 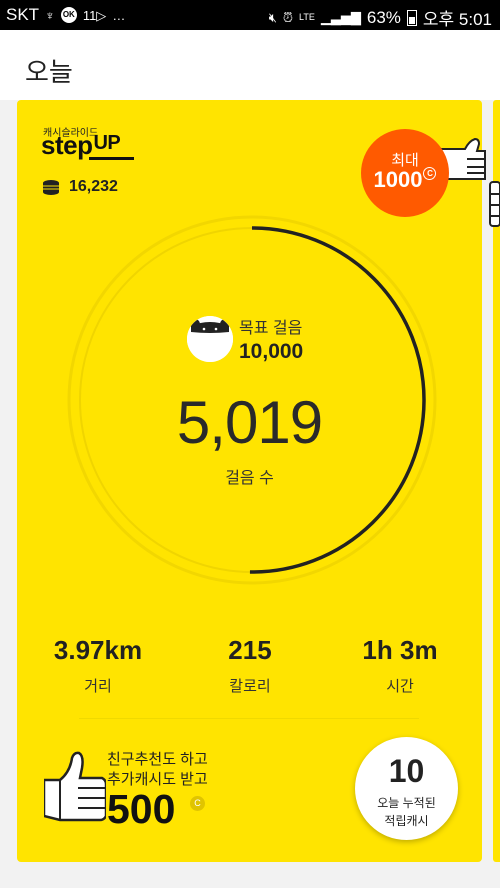 What do you see at coordinates (271, 328) in the screenshot?
I see `goal-label: 목표 걸음` at bounding box center [271, 328].